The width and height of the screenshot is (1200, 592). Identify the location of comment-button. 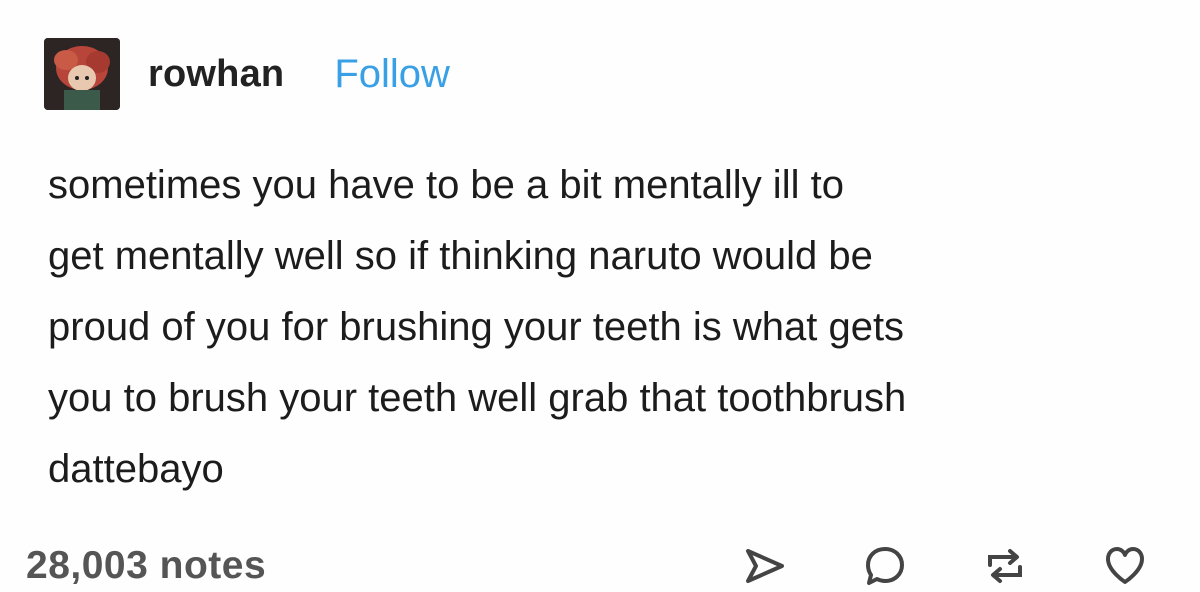
(885, 566).